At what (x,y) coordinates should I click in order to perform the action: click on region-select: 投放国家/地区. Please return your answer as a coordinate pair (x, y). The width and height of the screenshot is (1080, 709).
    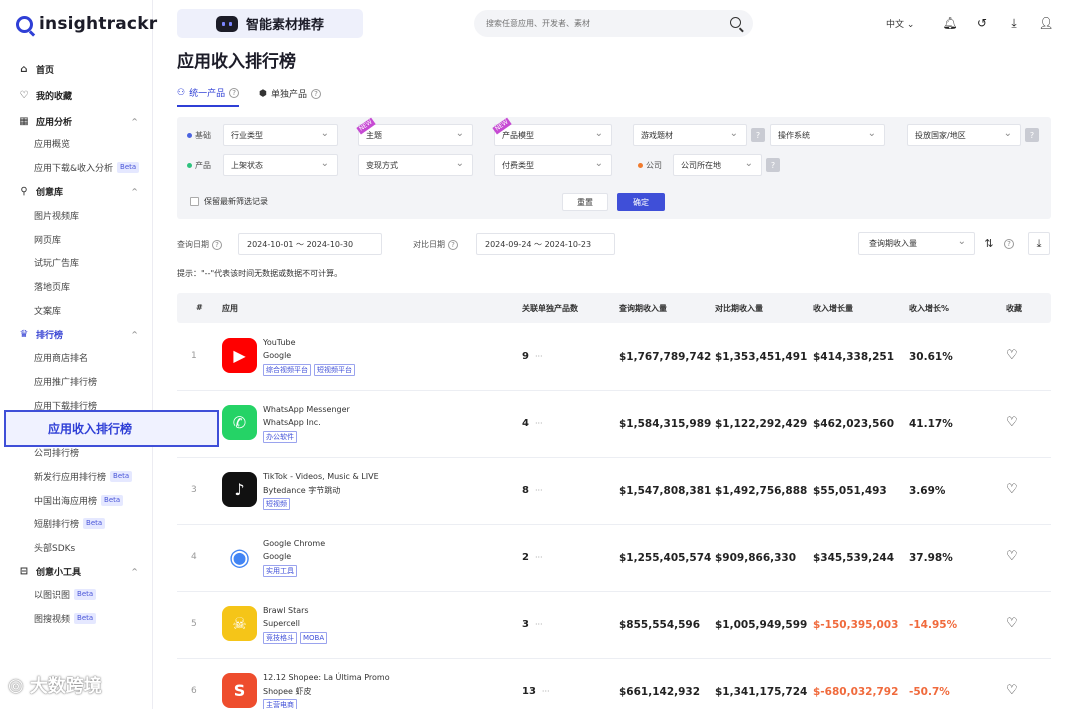
    Looking at the image, I should click on (964, 135).